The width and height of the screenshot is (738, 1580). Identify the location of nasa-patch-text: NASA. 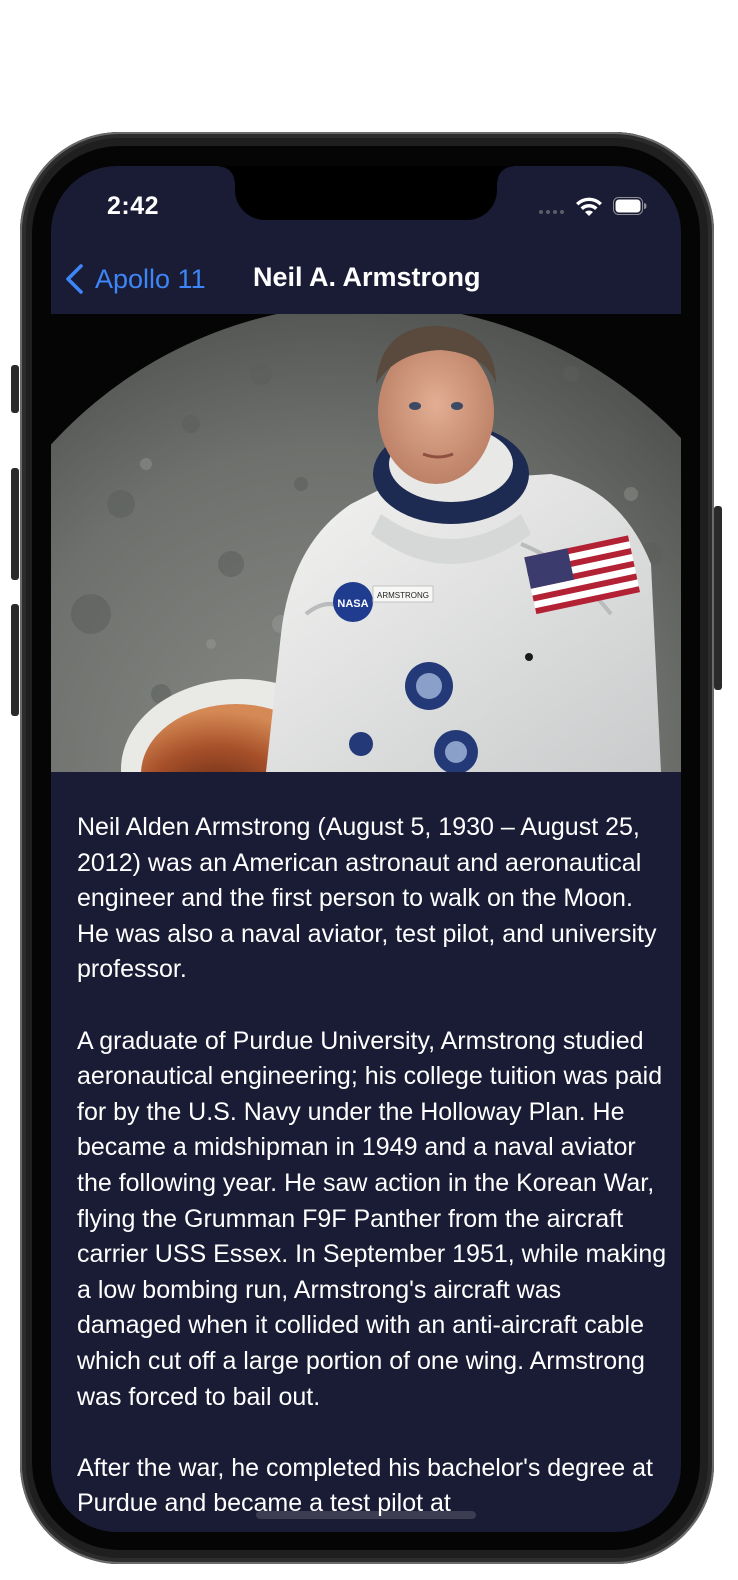
(352, 604).